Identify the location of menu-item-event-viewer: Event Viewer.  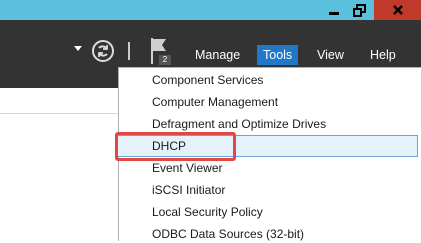
(187, 168).